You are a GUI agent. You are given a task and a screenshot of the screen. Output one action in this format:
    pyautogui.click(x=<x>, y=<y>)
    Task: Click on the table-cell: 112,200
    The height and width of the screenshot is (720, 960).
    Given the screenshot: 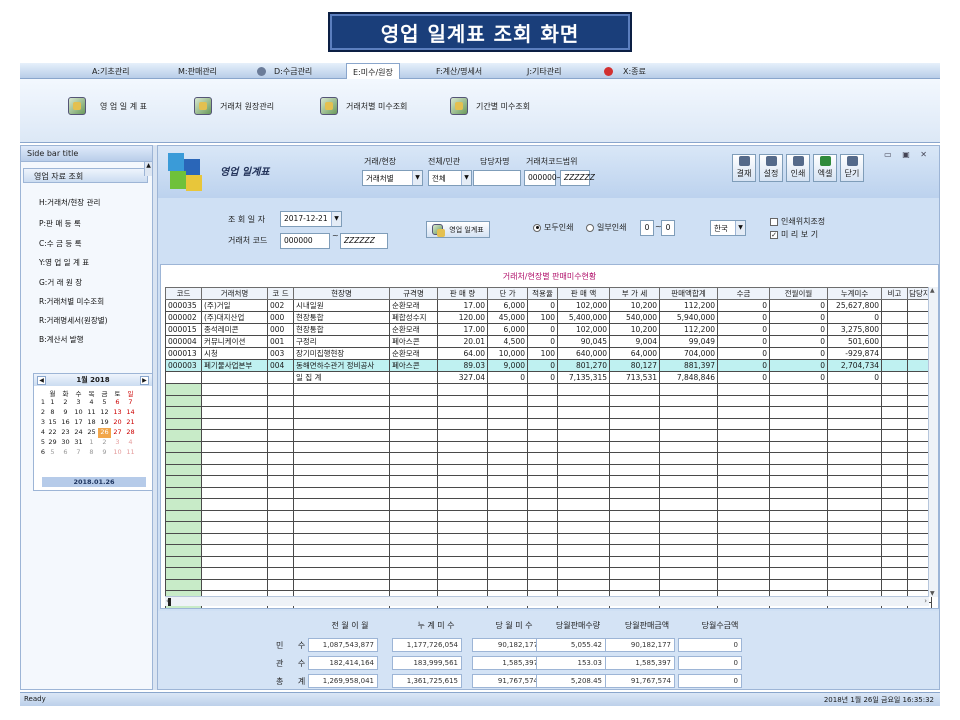 What is the action you would take?
    pyautogui.click(x=688, y=305)
    